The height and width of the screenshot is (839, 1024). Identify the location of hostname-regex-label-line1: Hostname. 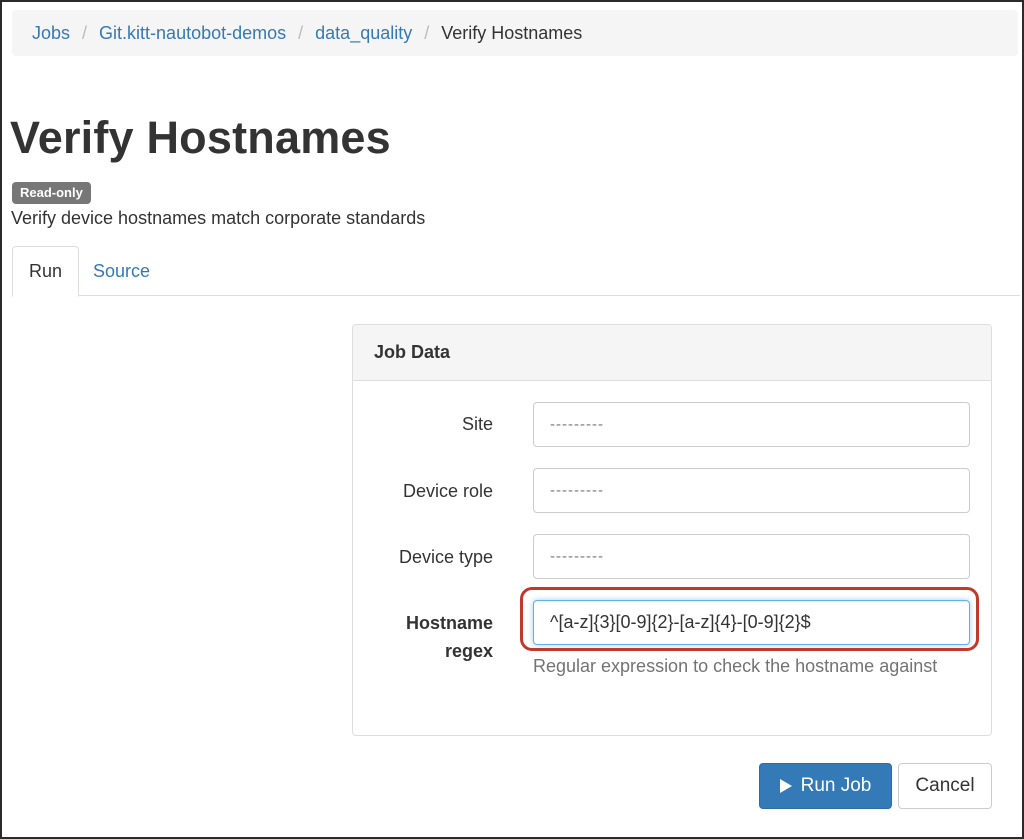
(449, 623).